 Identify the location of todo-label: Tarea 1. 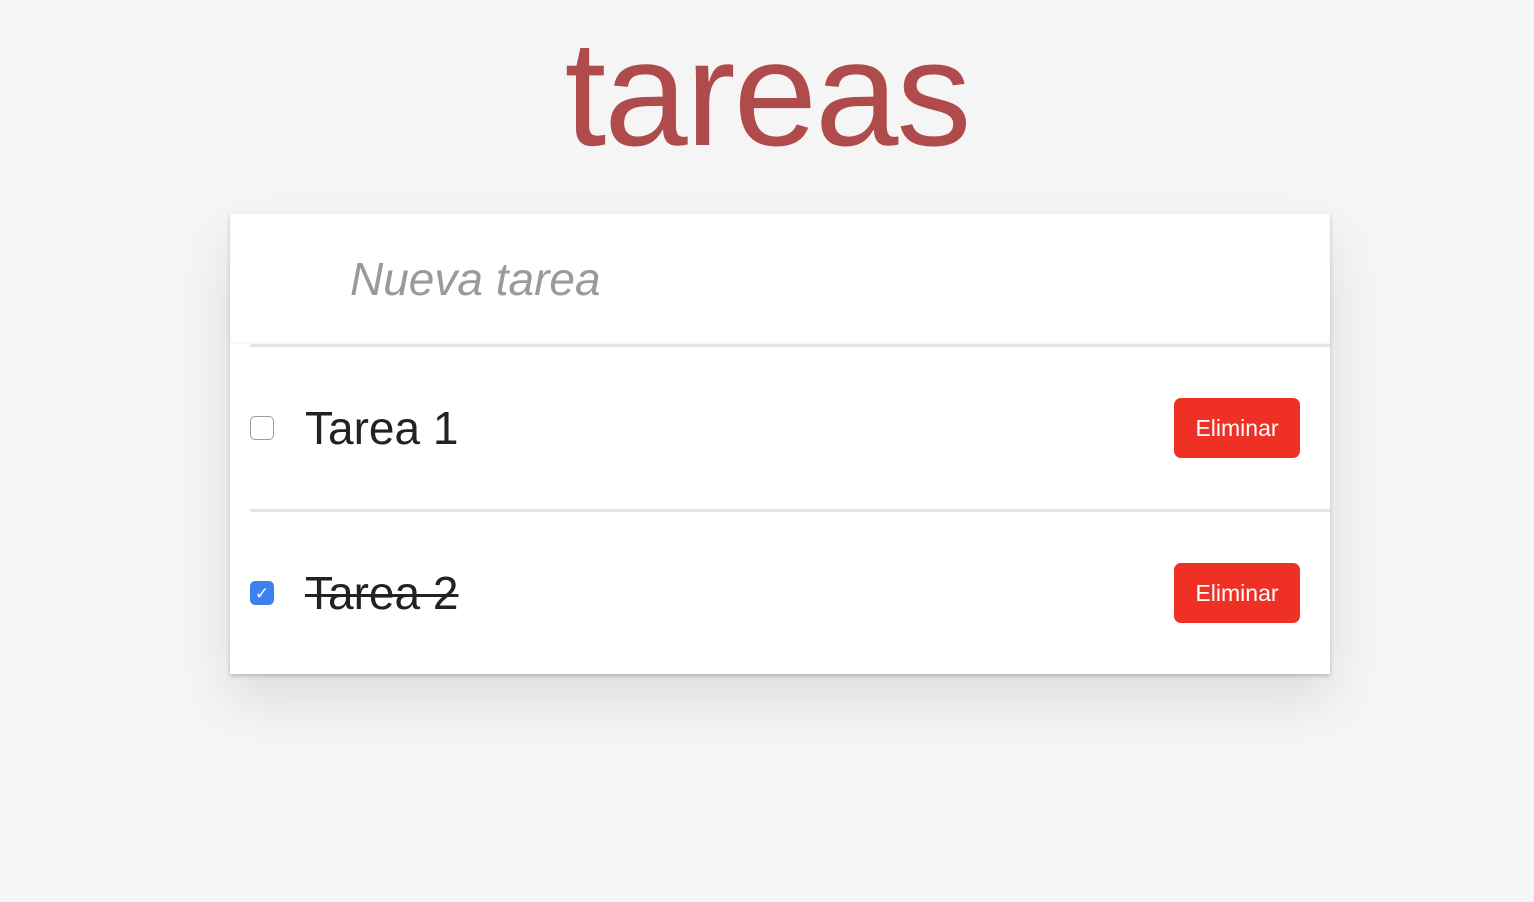
(382, 428).